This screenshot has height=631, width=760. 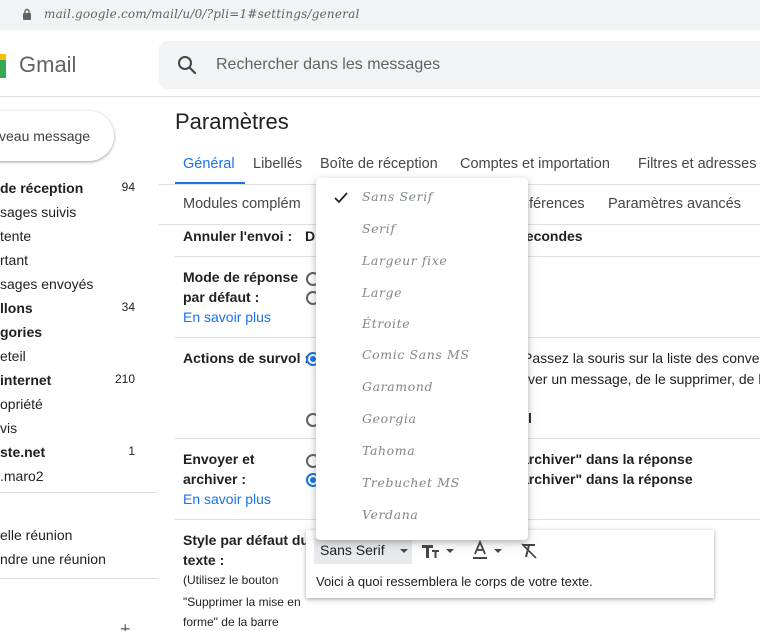 What do you see at coordinates (75, 380) in the screenshot?
I see `sidebar-item-label-2: internet 210` at bounding box center [75, 380].